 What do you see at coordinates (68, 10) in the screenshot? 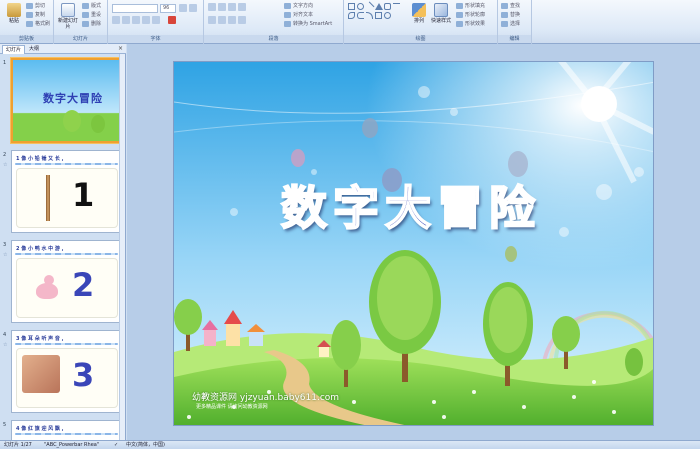
I see `new-slide-icon` at bounding box center [68, 10].